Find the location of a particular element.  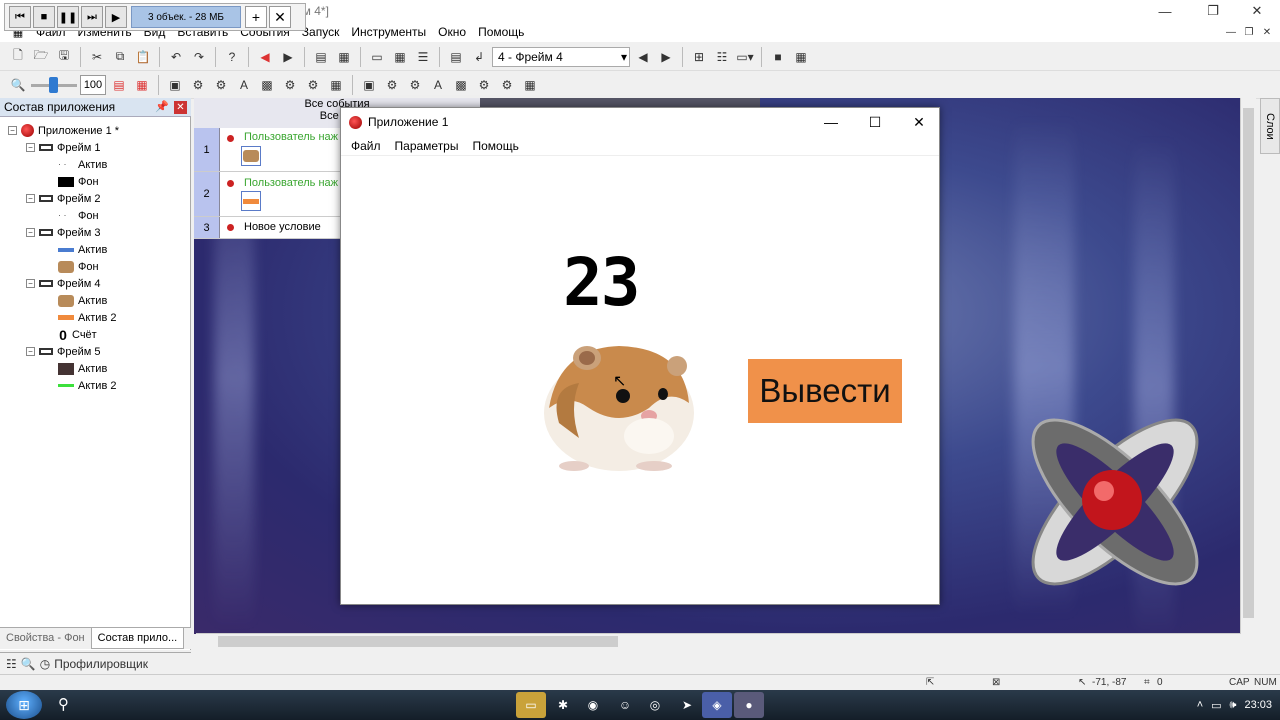

search-icon: 🔍 is located at coordinates (28, 664).